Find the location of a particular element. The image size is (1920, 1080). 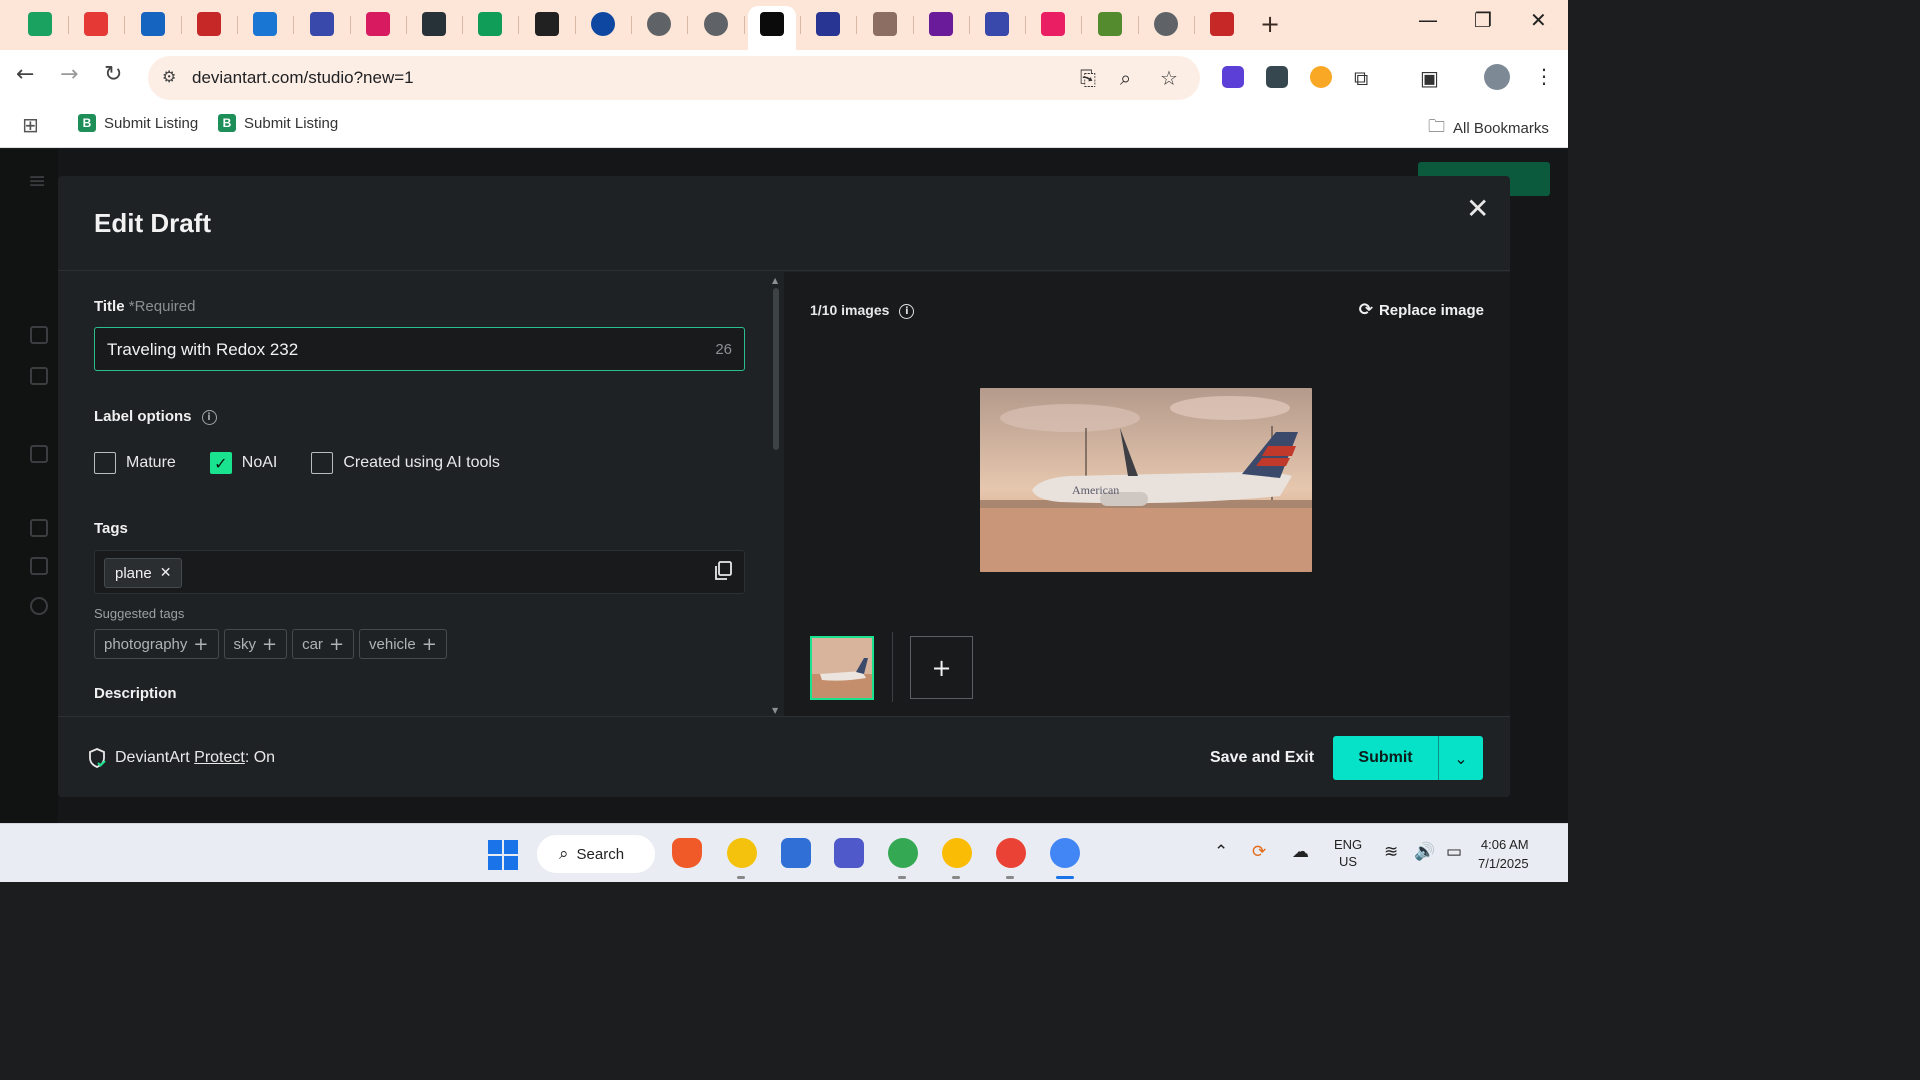

checkmark-icon: ✓ is located at coordinates (220, 463).